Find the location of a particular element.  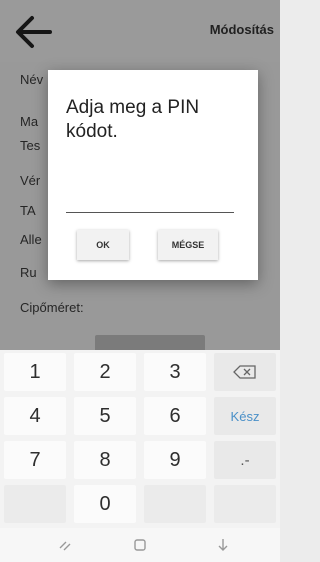

key-0: 0 is located at coordinates (105, 504).